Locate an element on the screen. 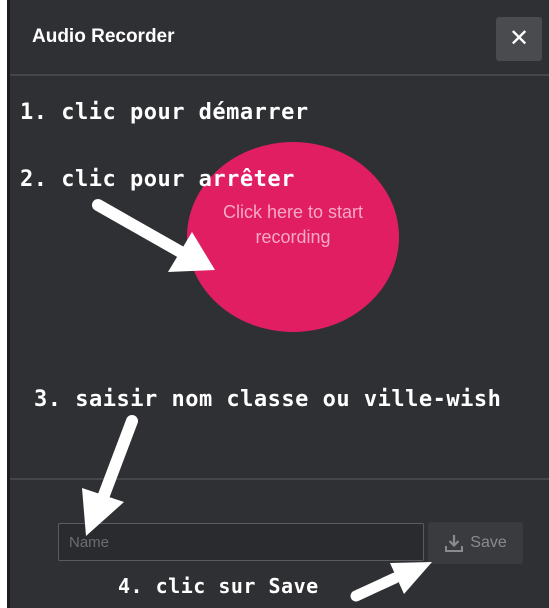 This screenshot has height=608, width=549. footer-divider is located at coordinates (279, 479).